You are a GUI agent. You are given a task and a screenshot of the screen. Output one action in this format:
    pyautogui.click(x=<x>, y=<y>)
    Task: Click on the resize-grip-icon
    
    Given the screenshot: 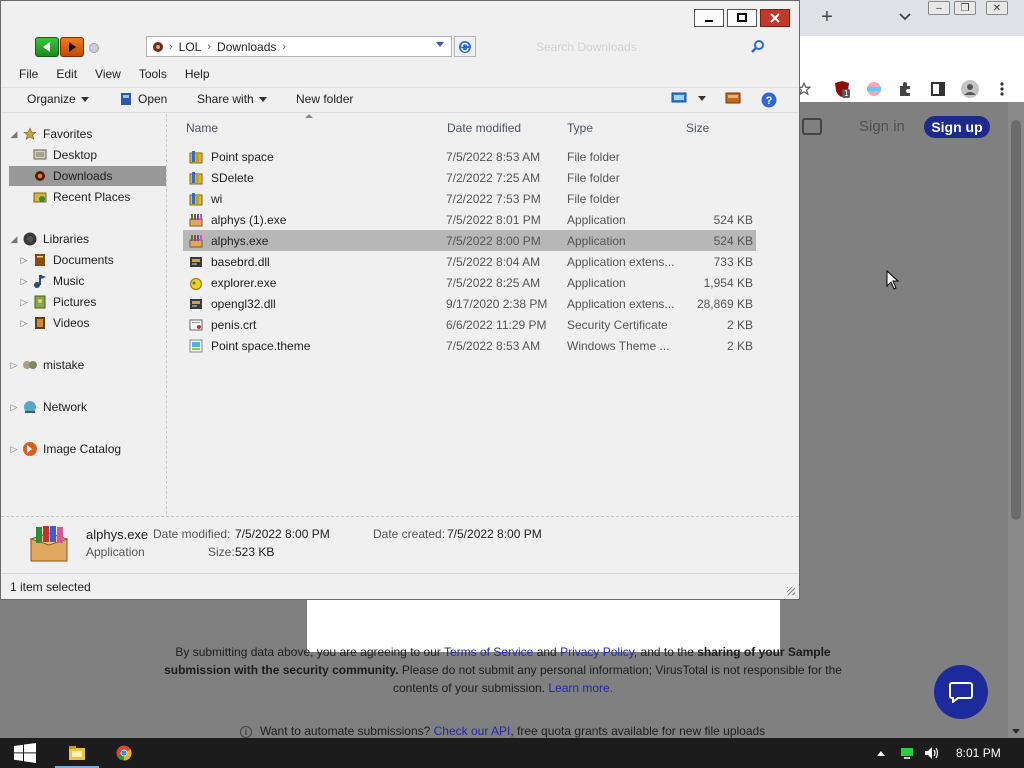 What is the action you would take?
    pyautogui.click(x=791, y=591)
    